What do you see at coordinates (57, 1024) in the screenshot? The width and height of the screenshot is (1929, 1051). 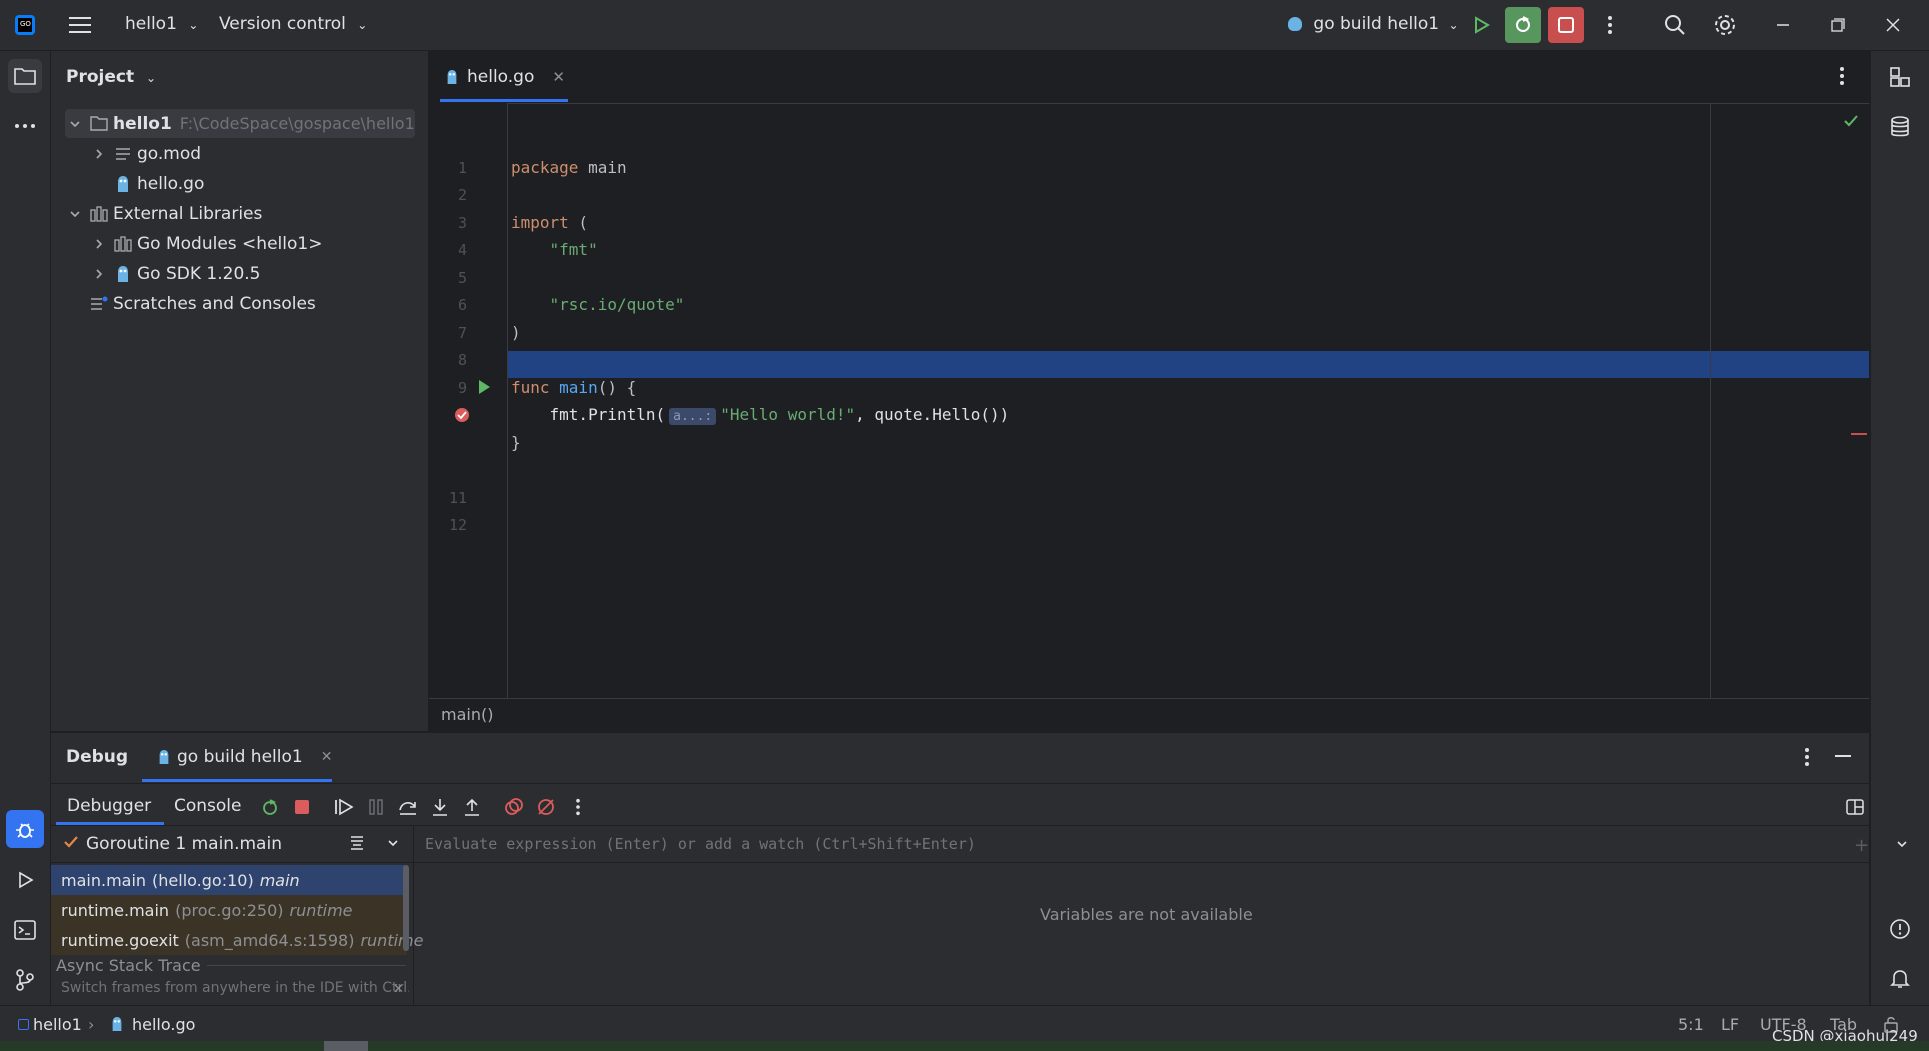 I see `breadcrumb-project: hello1` at bounding box center [57, 1024].